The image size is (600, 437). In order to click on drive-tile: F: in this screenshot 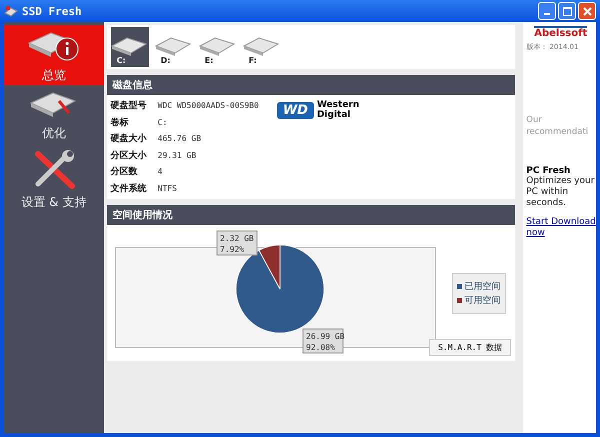, I will do `click(261, 47)`.